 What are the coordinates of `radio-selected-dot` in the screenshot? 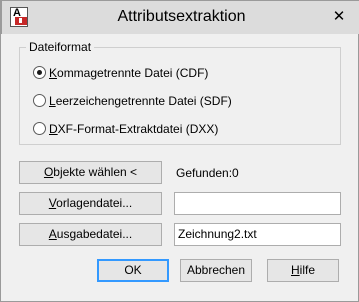 It's located at (39, 72).